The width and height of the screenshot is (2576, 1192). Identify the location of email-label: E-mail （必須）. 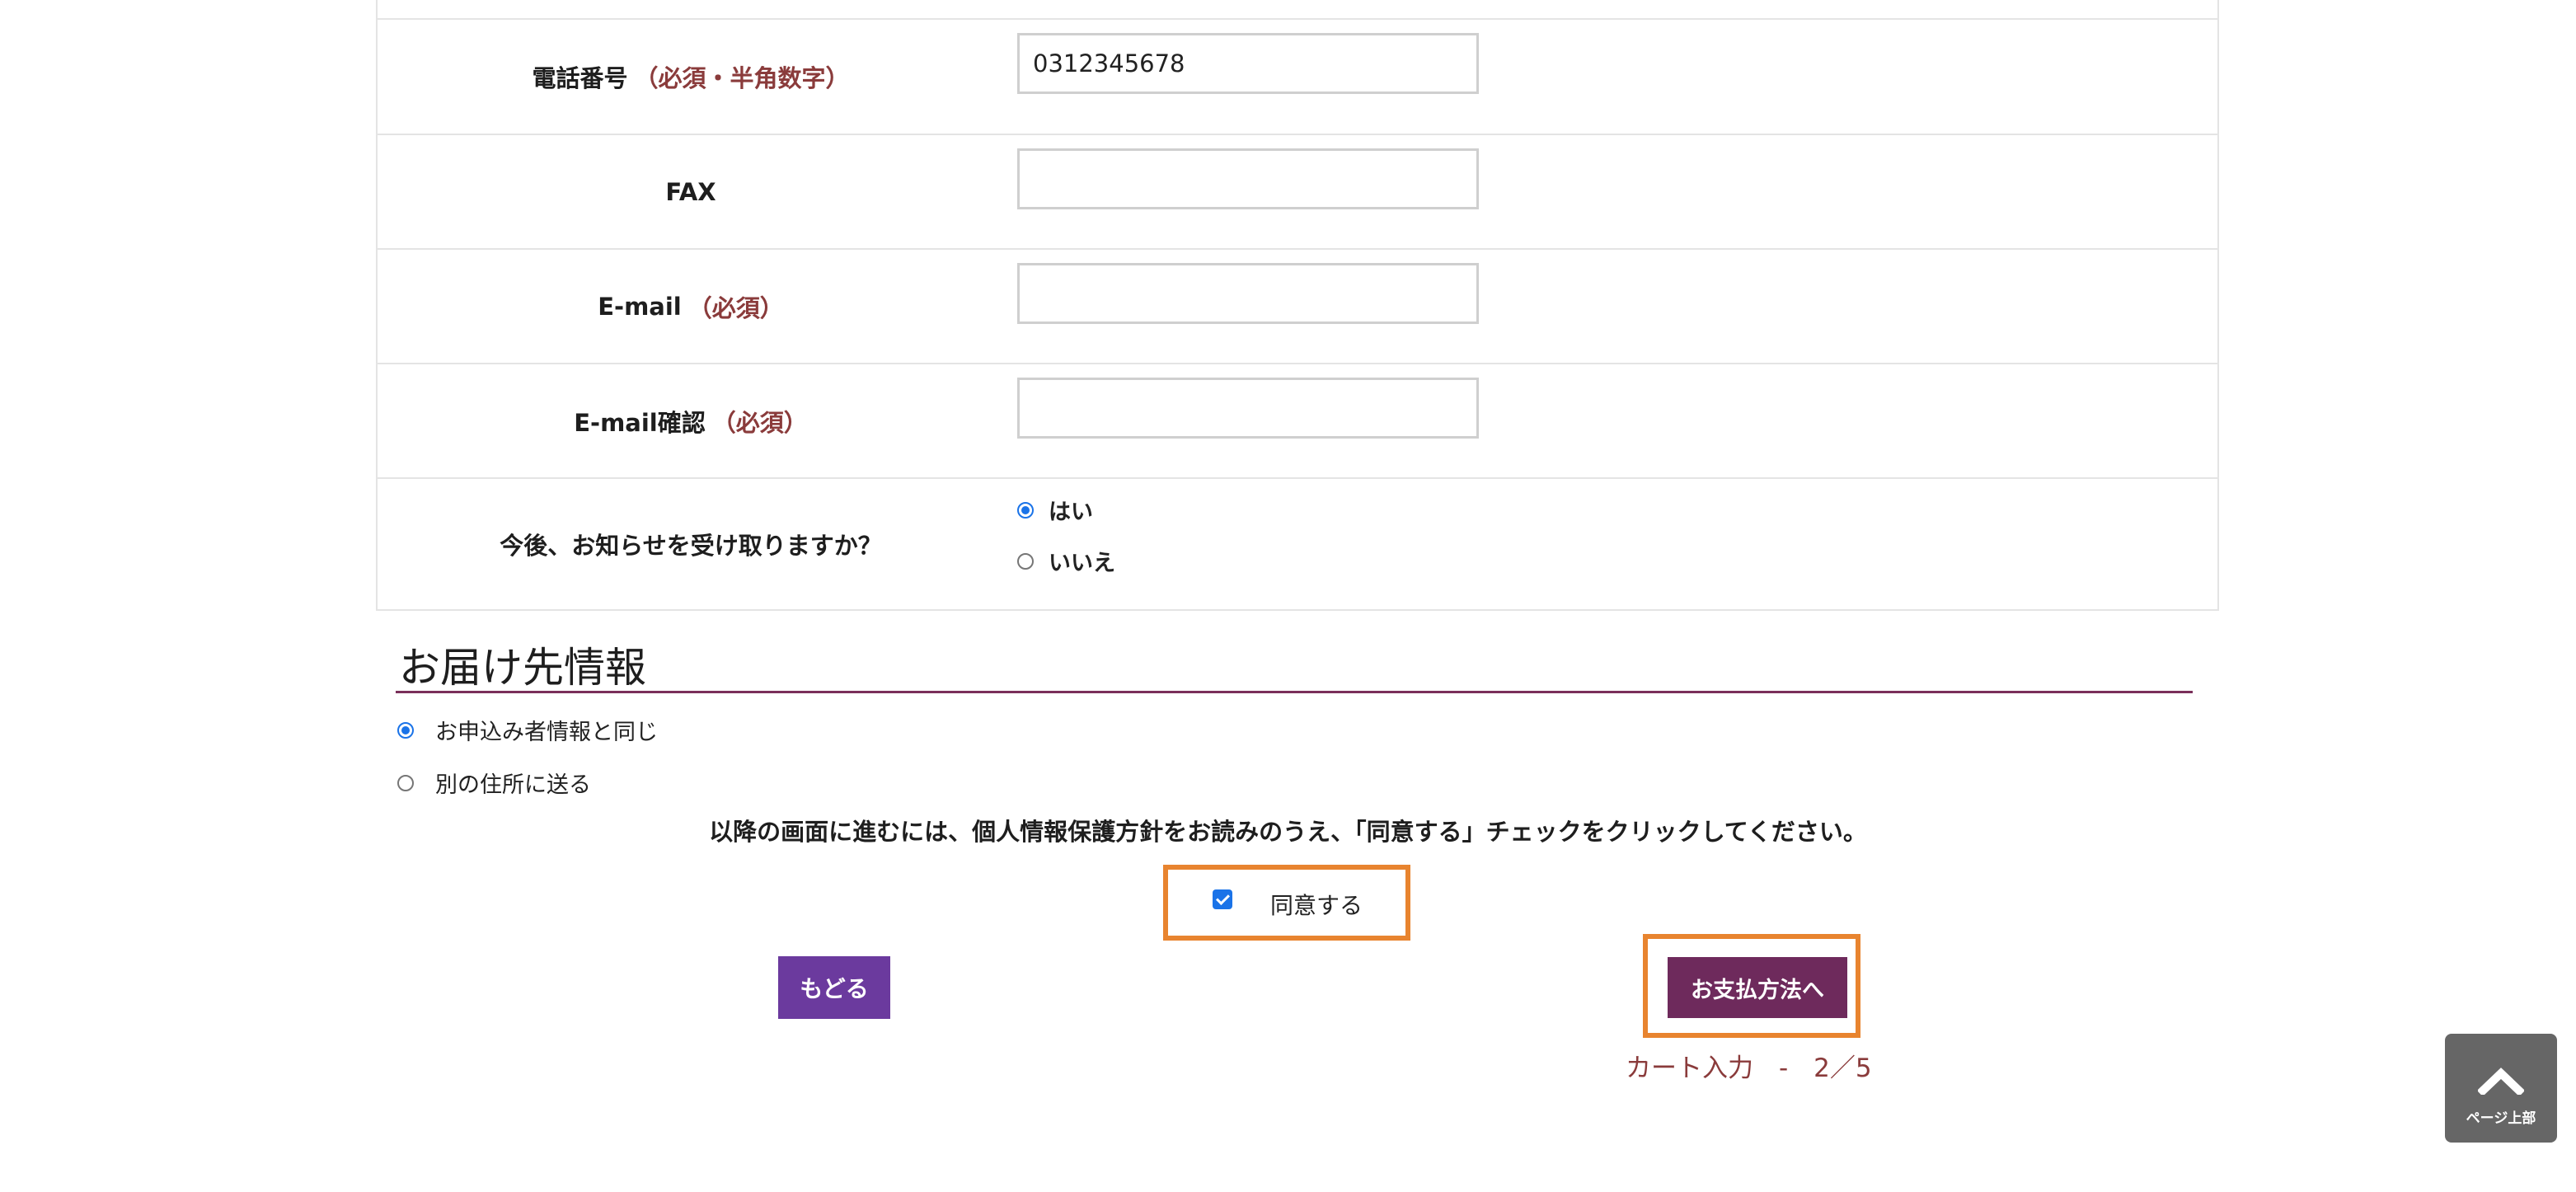
(691, 306).